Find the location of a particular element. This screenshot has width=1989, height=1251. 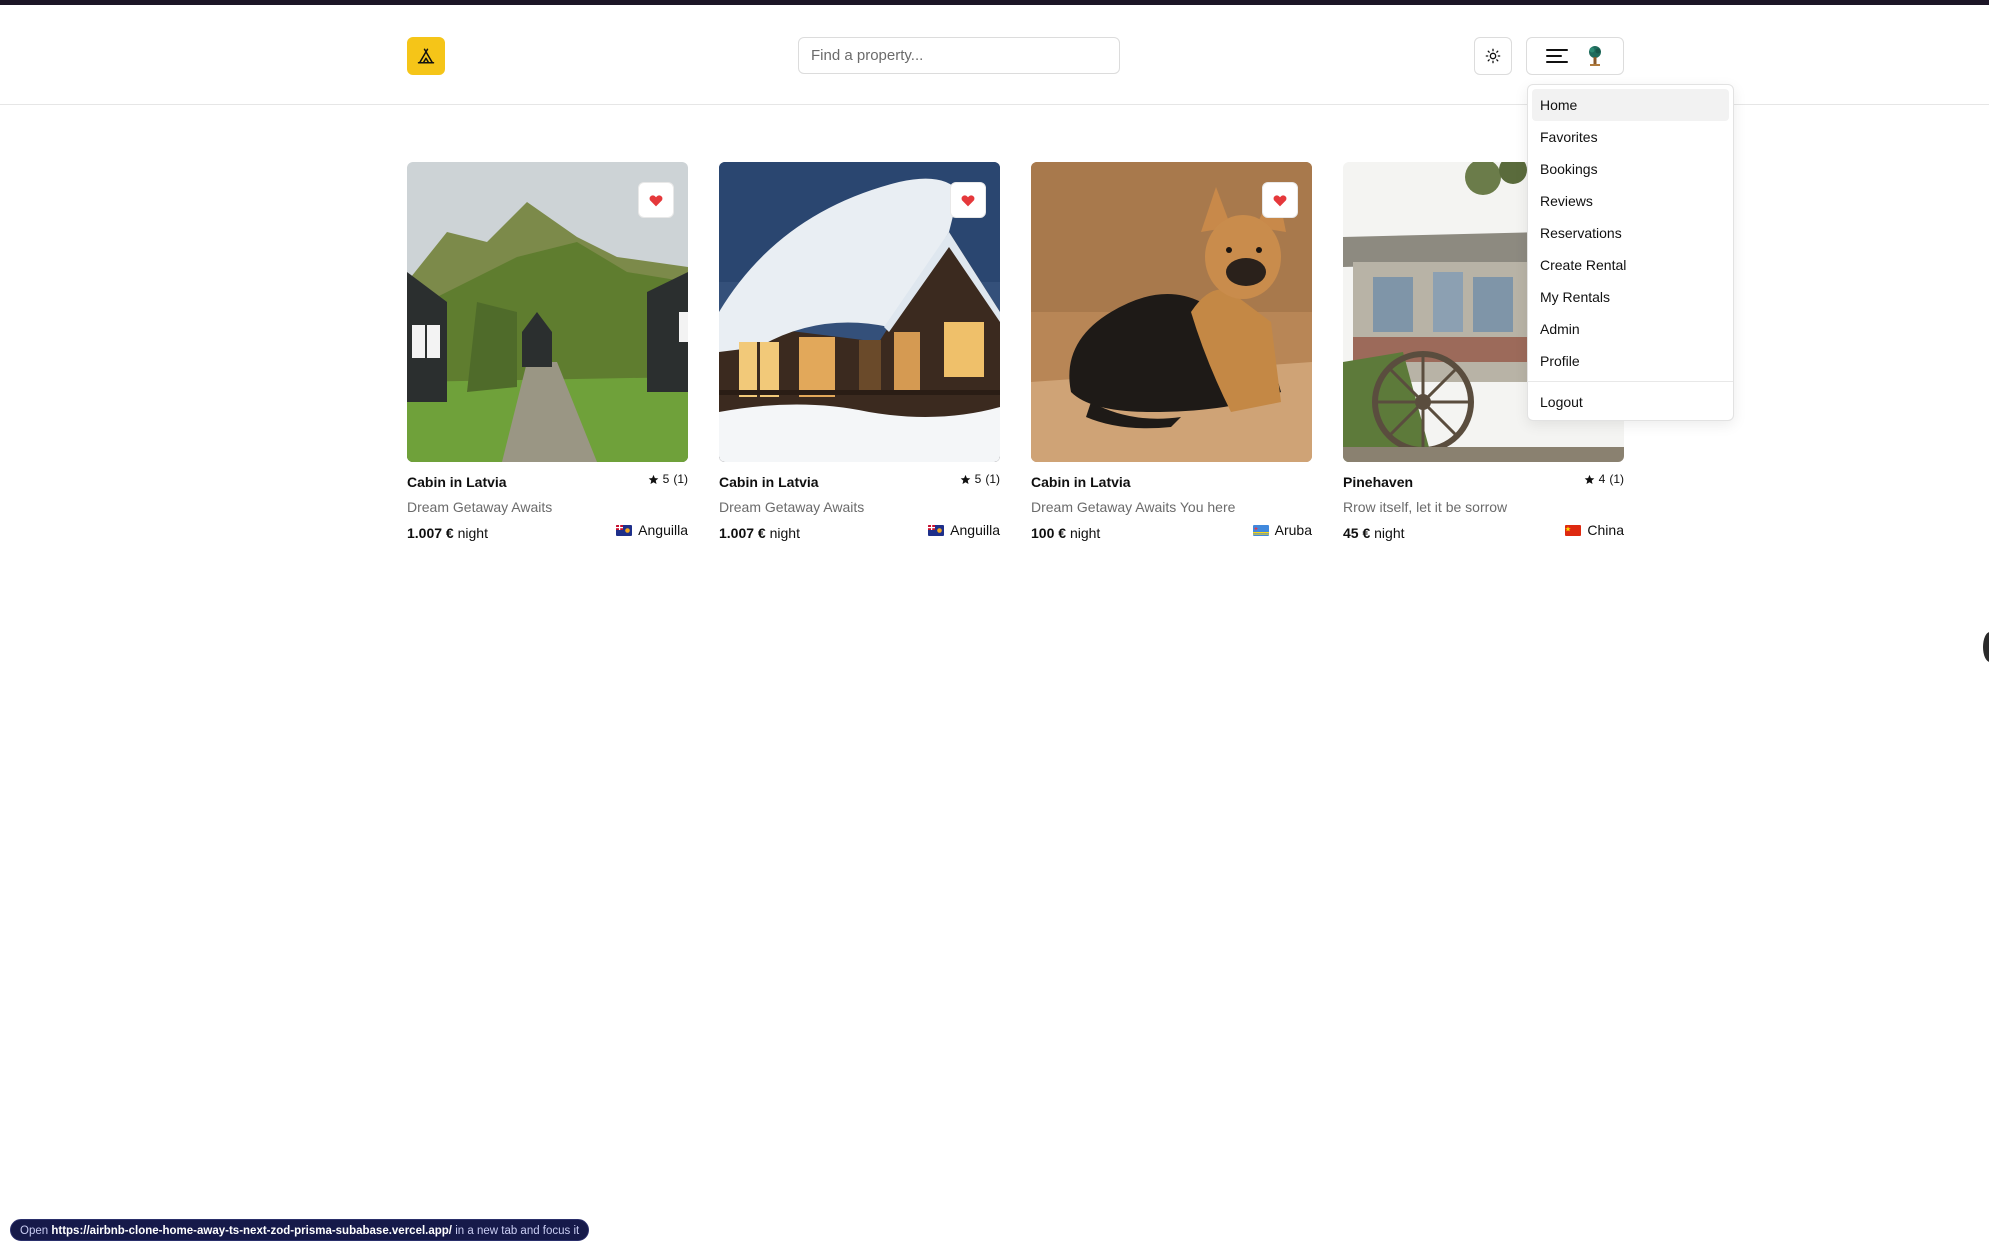

search-input is located at coordinates (959, 55).